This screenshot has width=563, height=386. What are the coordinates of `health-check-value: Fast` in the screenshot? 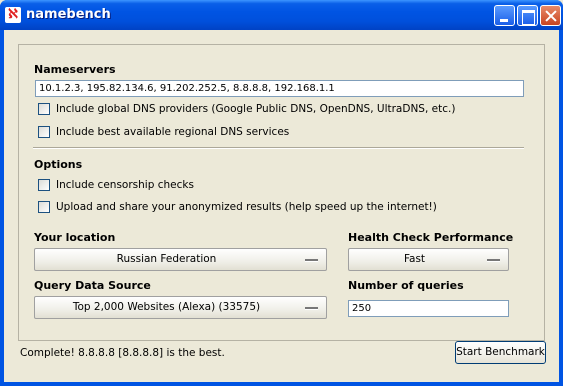 It's located at (414, 259).